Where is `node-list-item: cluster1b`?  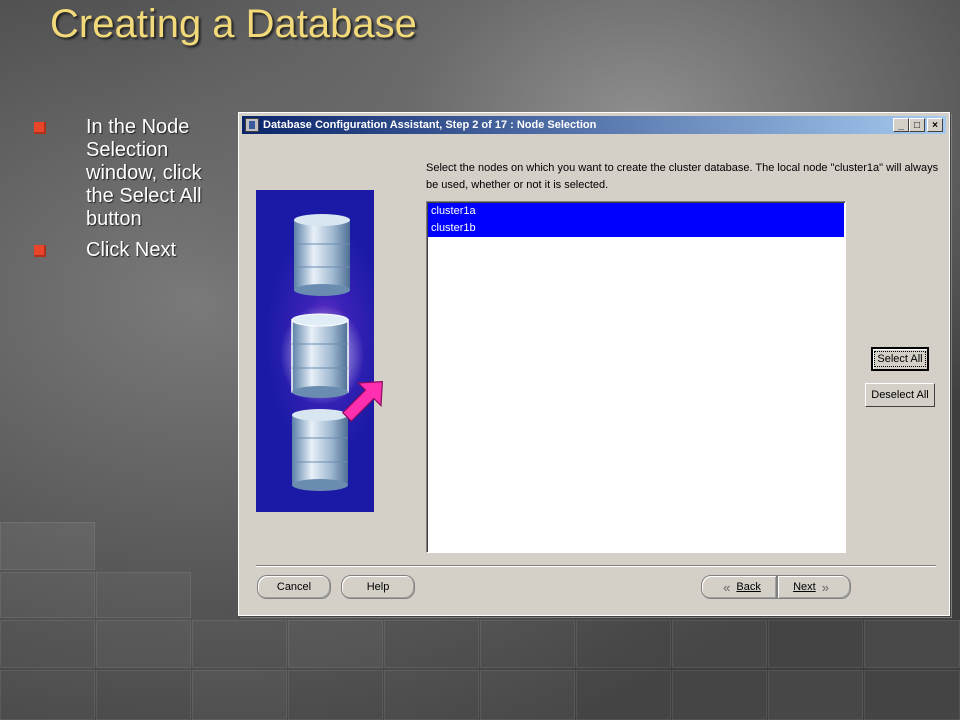
node-list-item: cluster1b is located at coordinates (636, 228).